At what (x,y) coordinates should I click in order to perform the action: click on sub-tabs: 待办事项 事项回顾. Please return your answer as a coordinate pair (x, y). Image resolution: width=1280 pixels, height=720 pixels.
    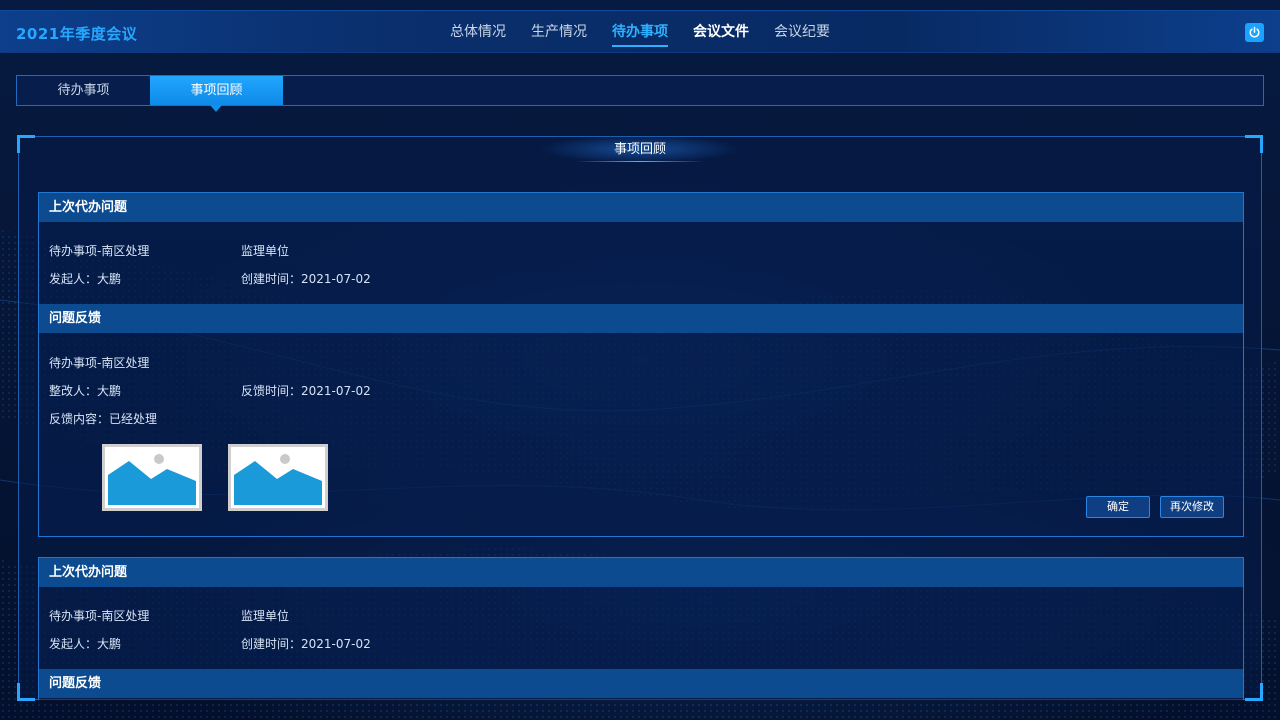
    Looking at the image, I should click on (640, 93).